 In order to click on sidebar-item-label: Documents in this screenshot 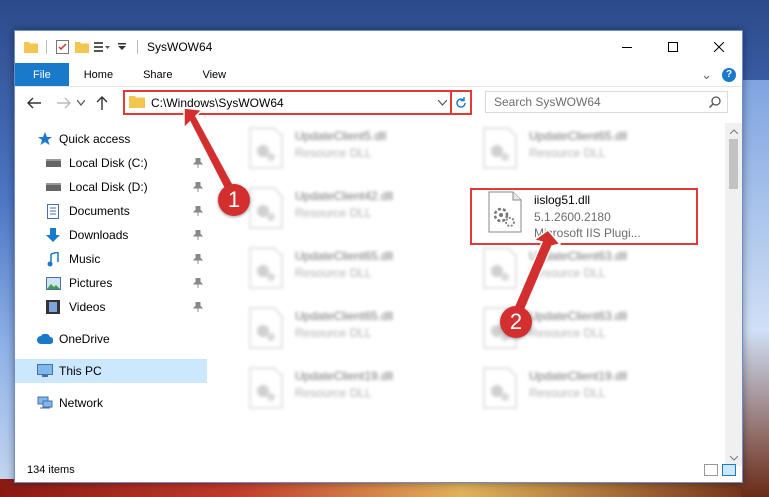, I will do `click(99, 211)`.